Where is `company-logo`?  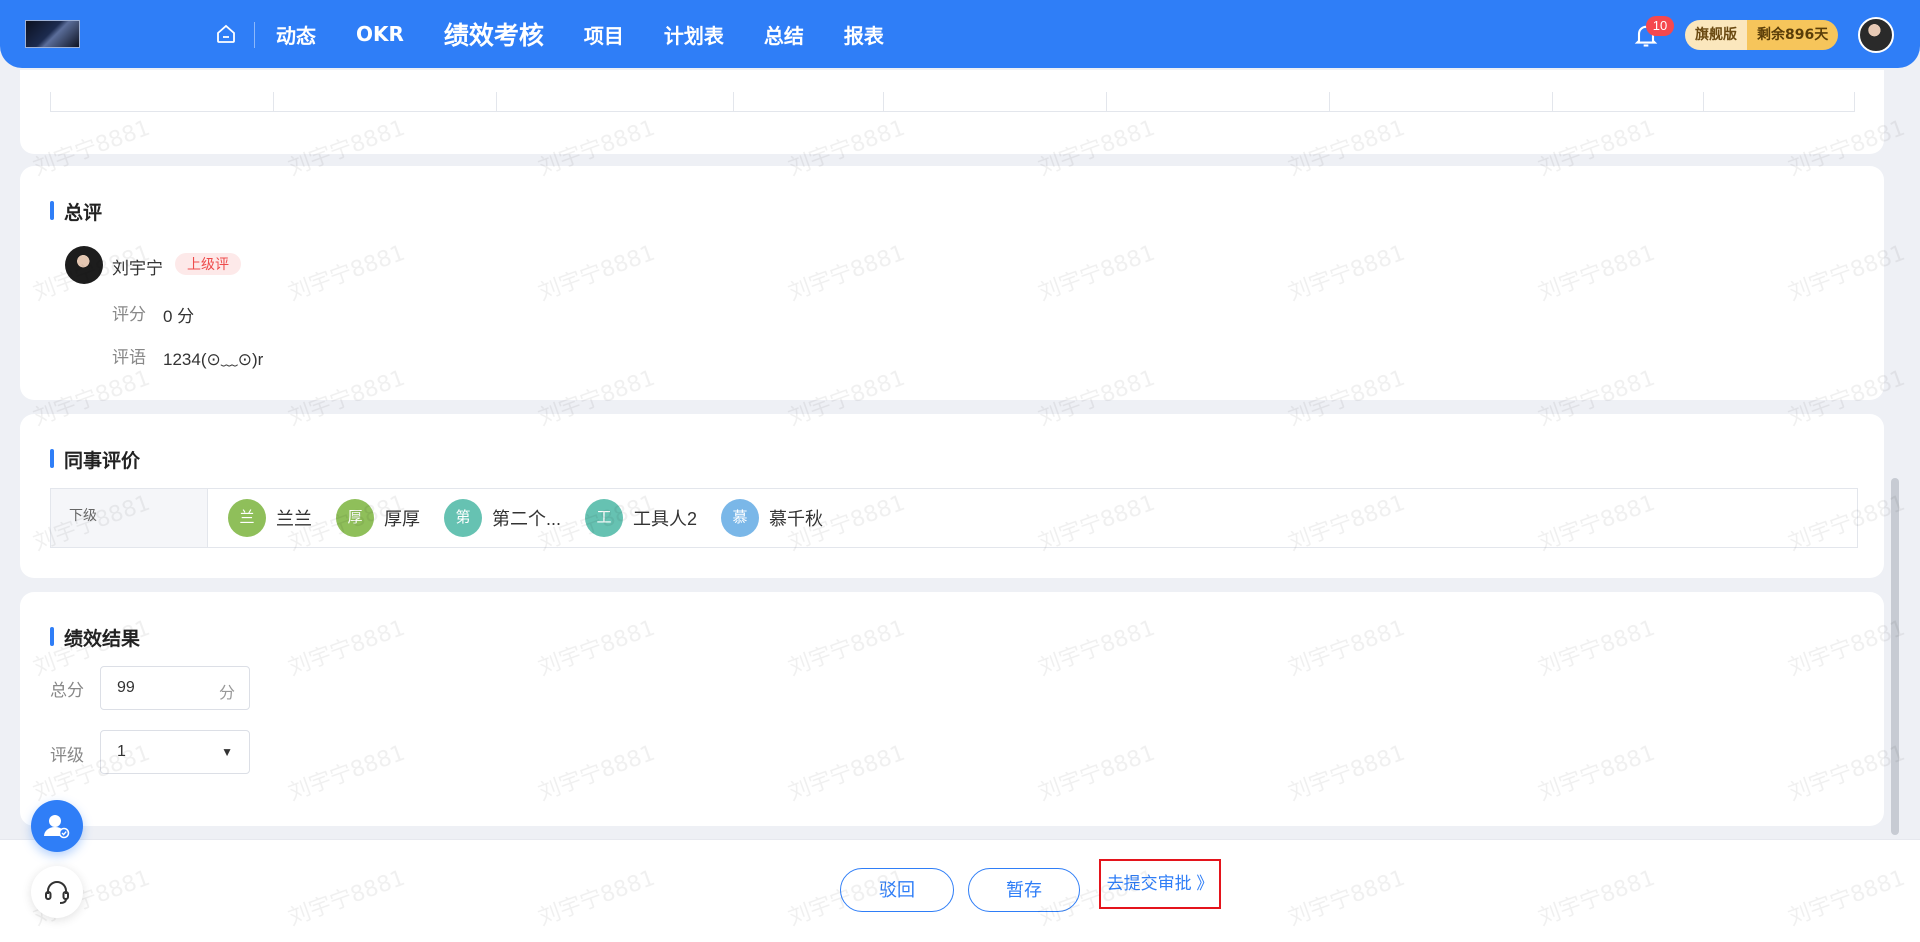 company-logo is located at coordinates (52, 34).